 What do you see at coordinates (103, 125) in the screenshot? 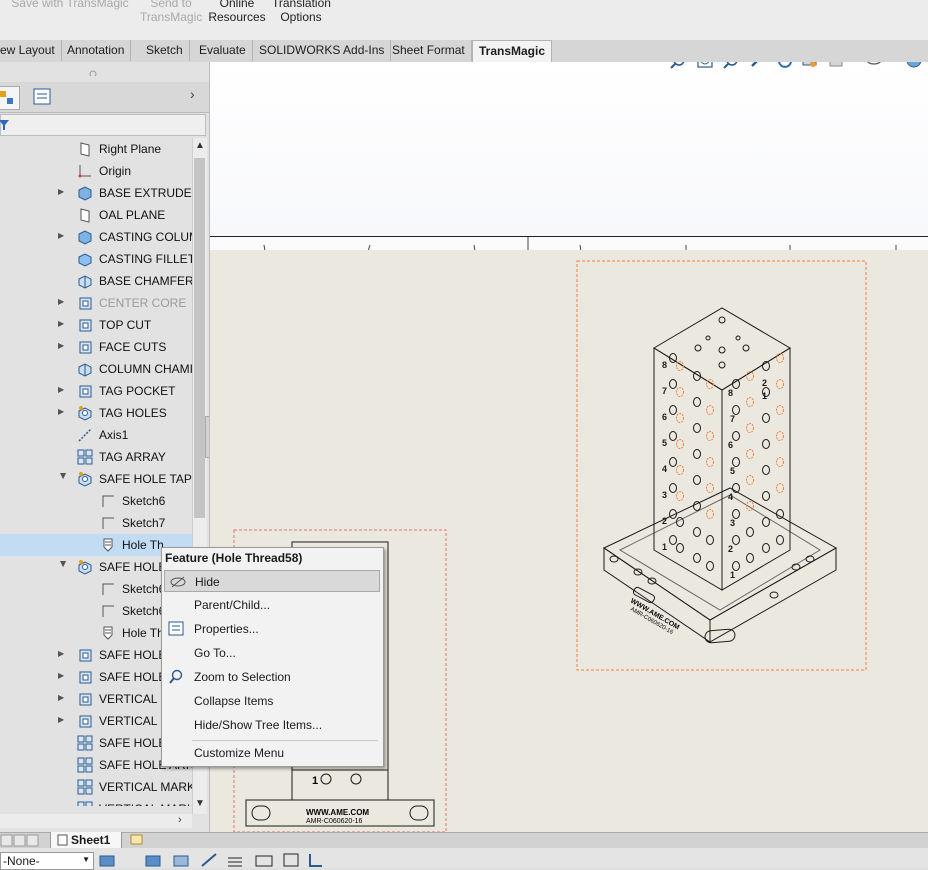
I see `filter-bar` at bounding box center [103, 125].